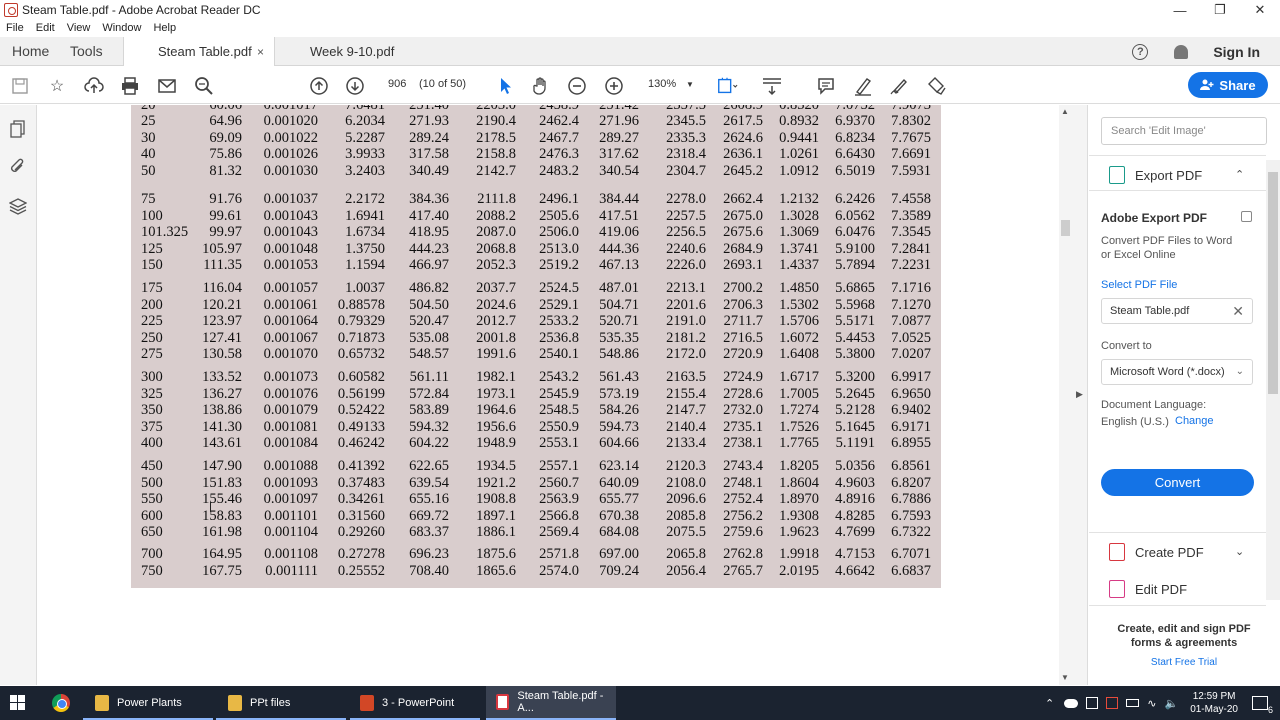 This screenshot has height=720, width=1280. What do you see at coordinates (541, 86) in the screenshot?
I see `hand-tool-icon` at bounding box center [541, 86].